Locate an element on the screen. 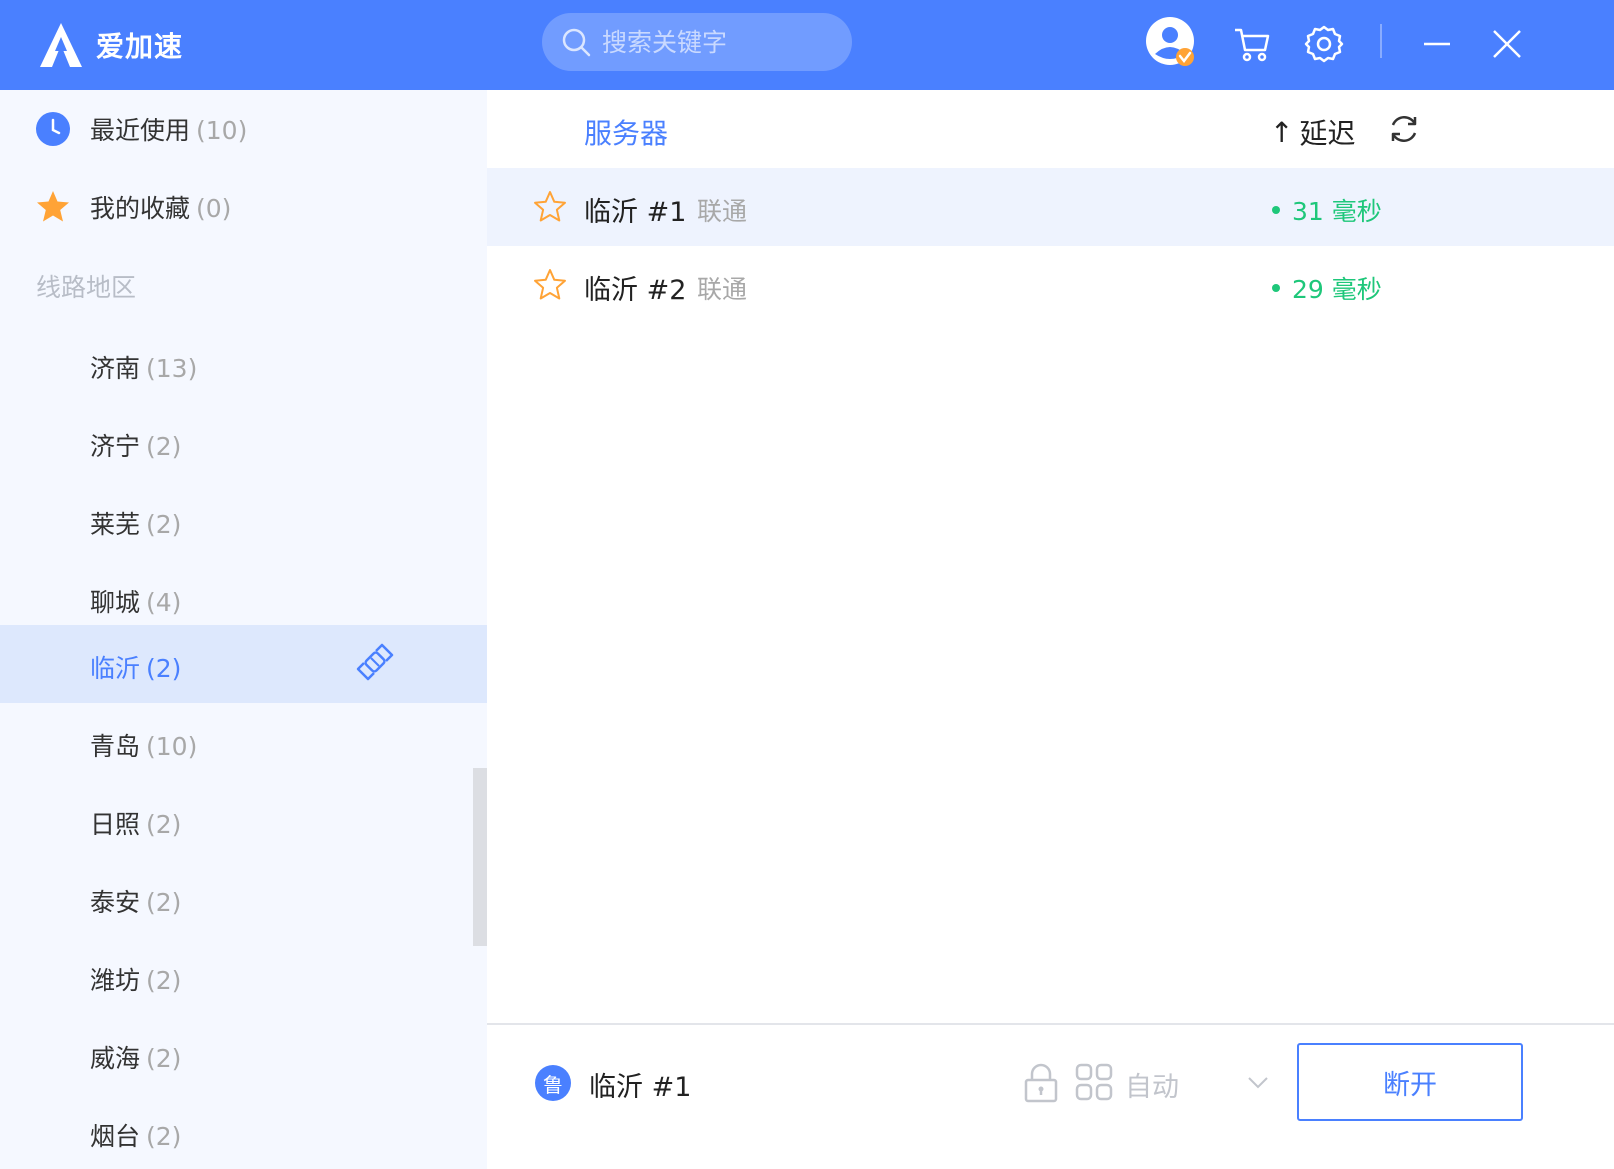  close-icon is located at coordinates (1507, 44).